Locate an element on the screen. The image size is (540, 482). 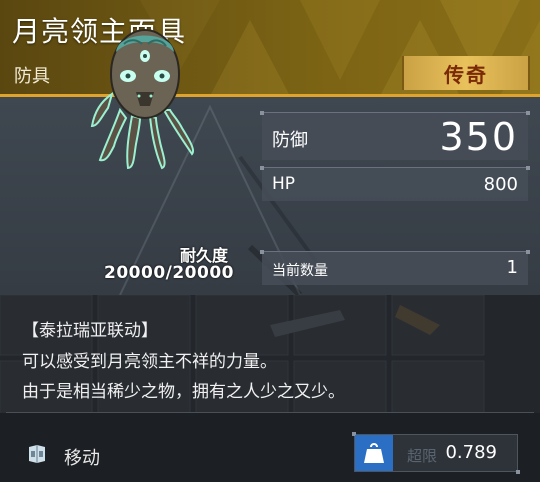
description-line-3: 由于是相当稀少之物，拥有之人少之又少。 is located at coordinates (183, 392).